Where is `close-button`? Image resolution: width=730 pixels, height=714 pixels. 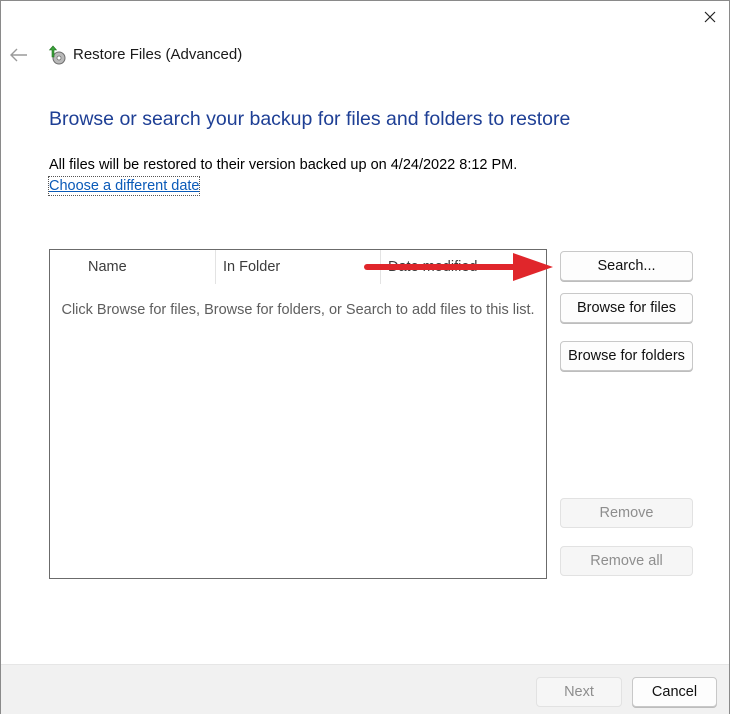
close-button is located at coordinates (710, 17).